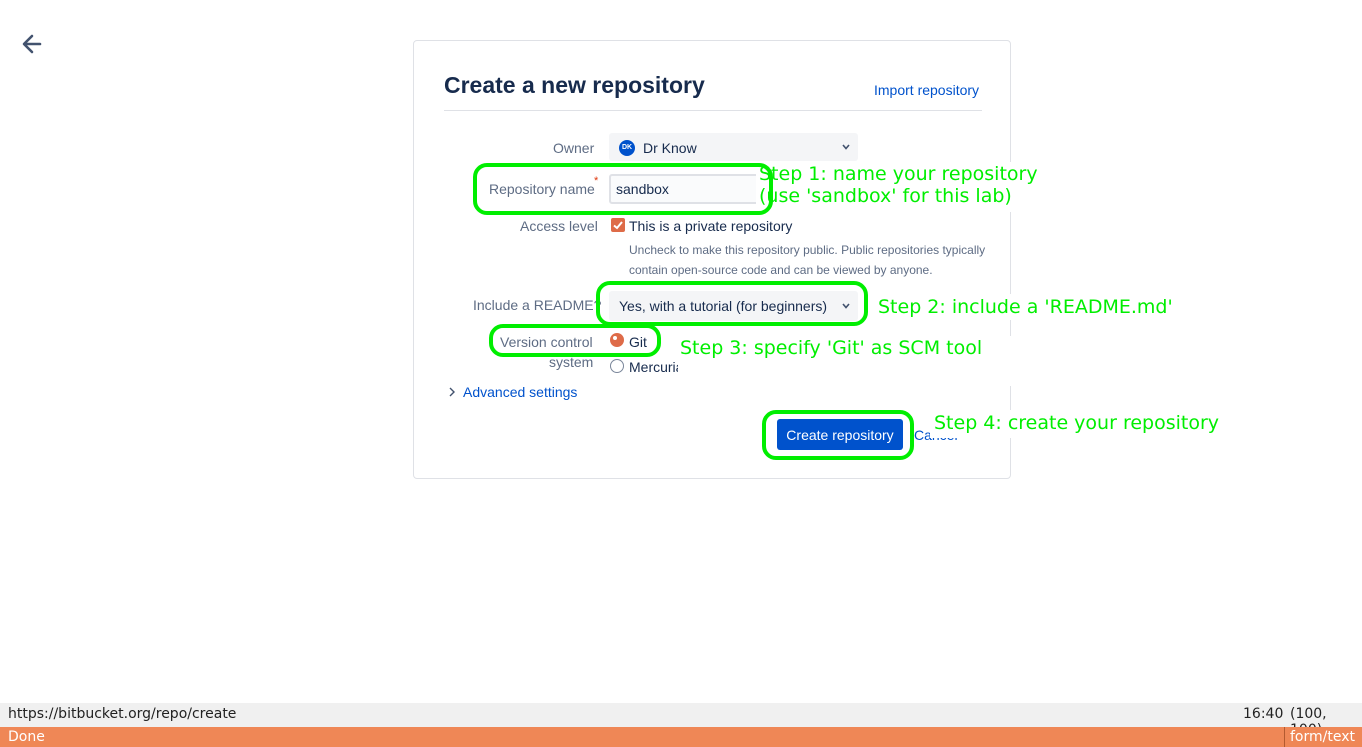  What do you see at coordinates (670, 148) in the screenshot?
I see `owner-value: Dr Know` at bounding box center [670, 148].